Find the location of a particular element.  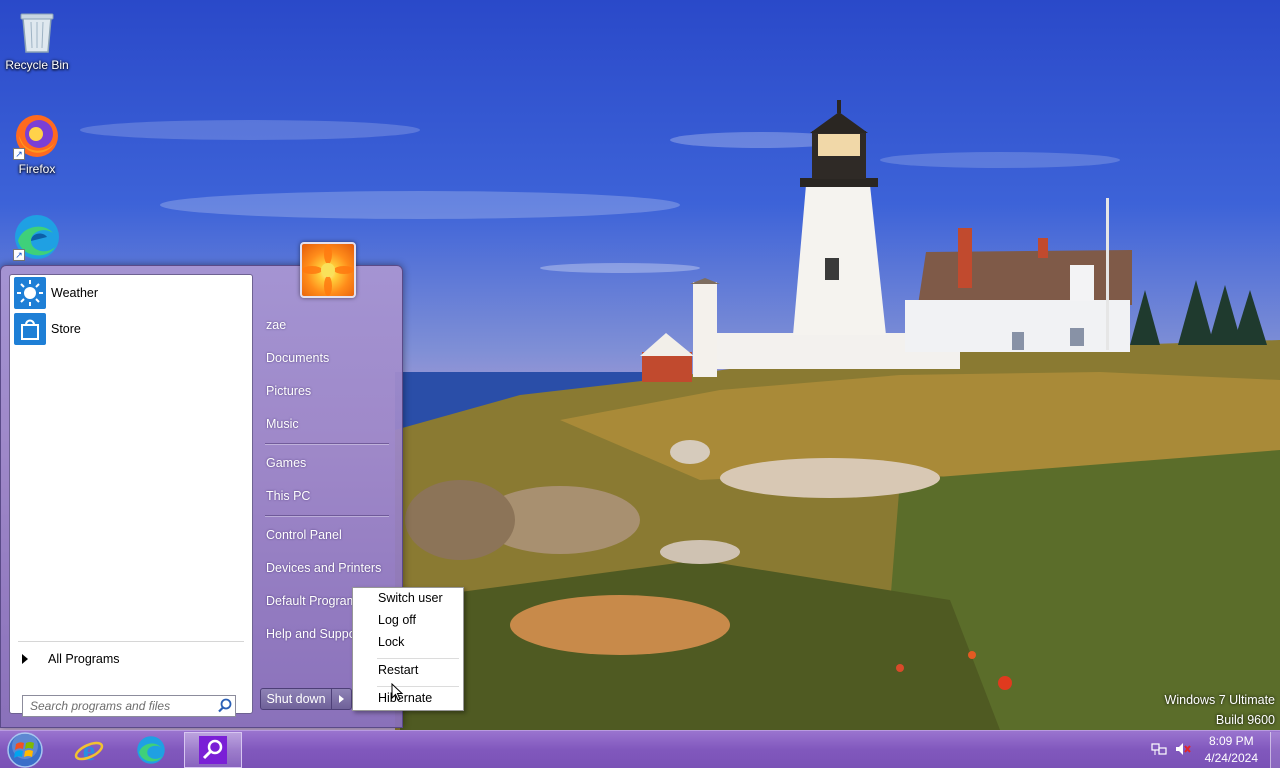

all-programs-label: All Programs is located at coordinates (84, 659).